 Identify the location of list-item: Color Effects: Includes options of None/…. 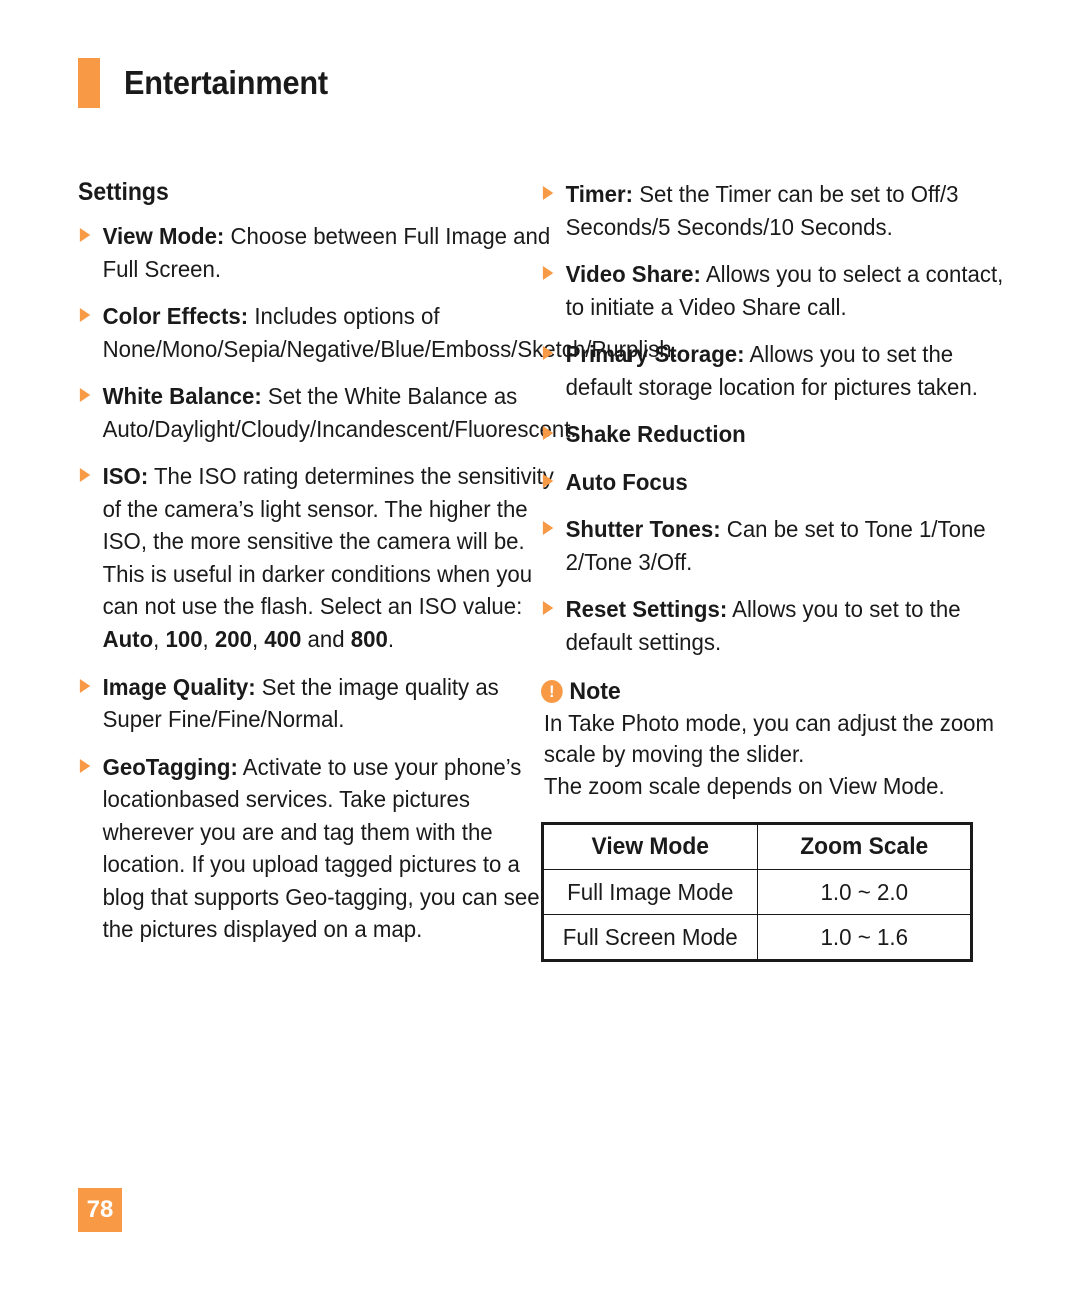
(378, 332).